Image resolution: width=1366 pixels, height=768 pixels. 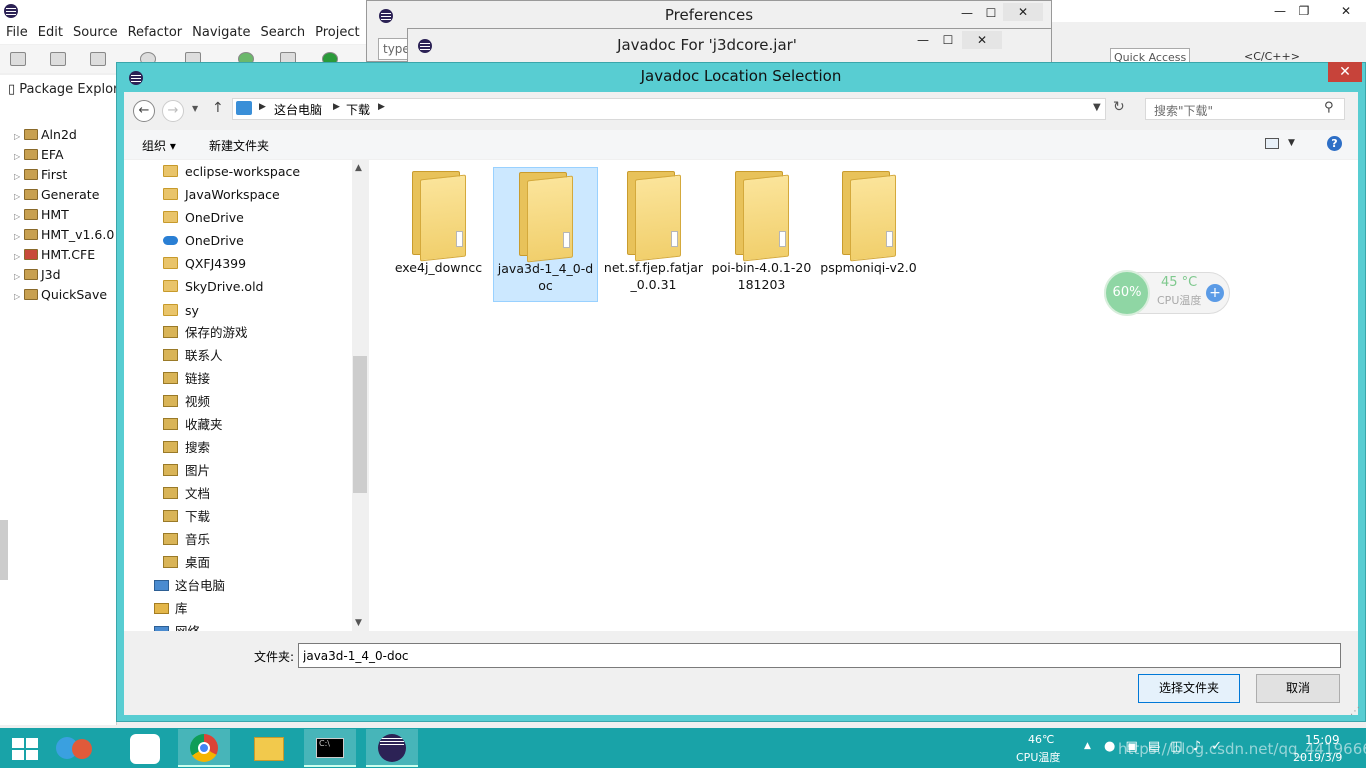 I want to click on nav-item: sy, so click(x=181, y=311).